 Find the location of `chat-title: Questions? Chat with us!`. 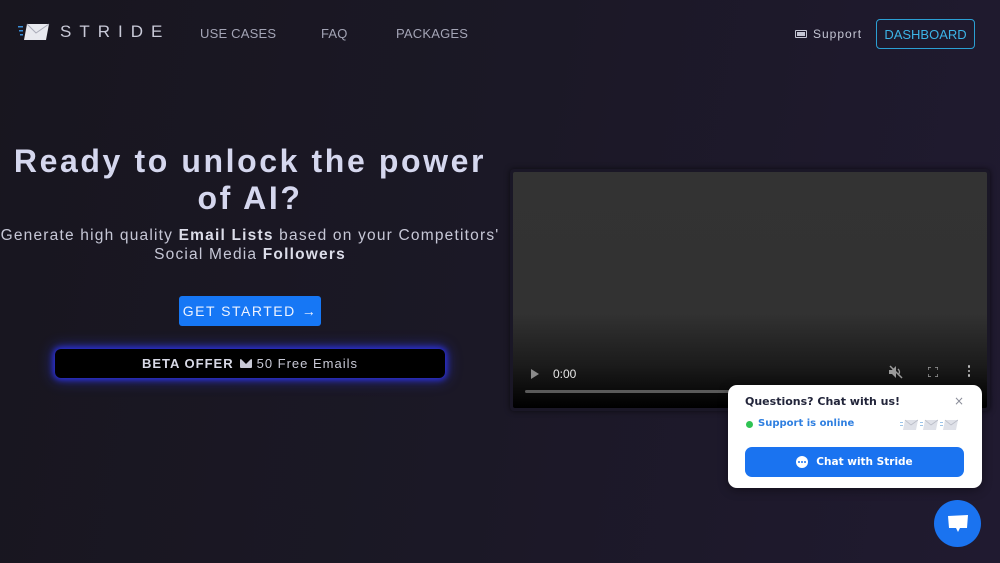

chat-title: Questions? Chat with us! is located at coordinates (823, 401).